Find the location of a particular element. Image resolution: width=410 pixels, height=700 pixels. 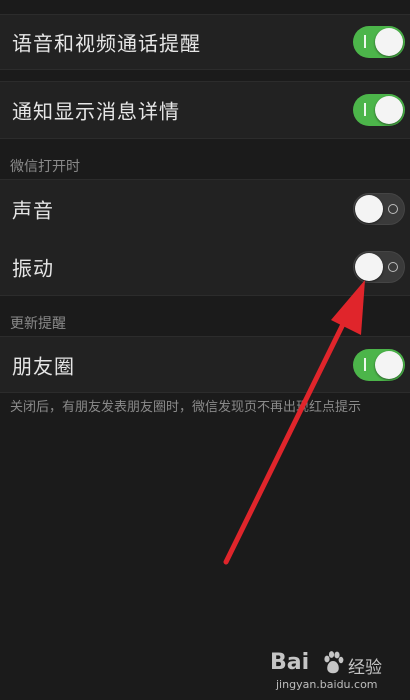

show-message-details-toggle is located at coordinates (379, 110).